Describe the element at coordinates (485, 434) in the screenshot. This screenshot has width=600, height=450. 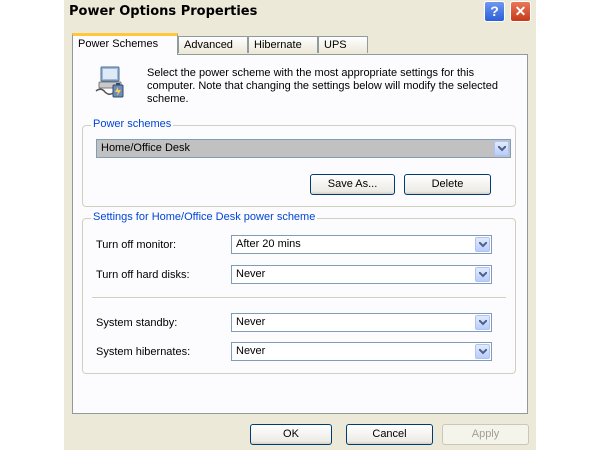
I see `apply-button: Apply` at that location.